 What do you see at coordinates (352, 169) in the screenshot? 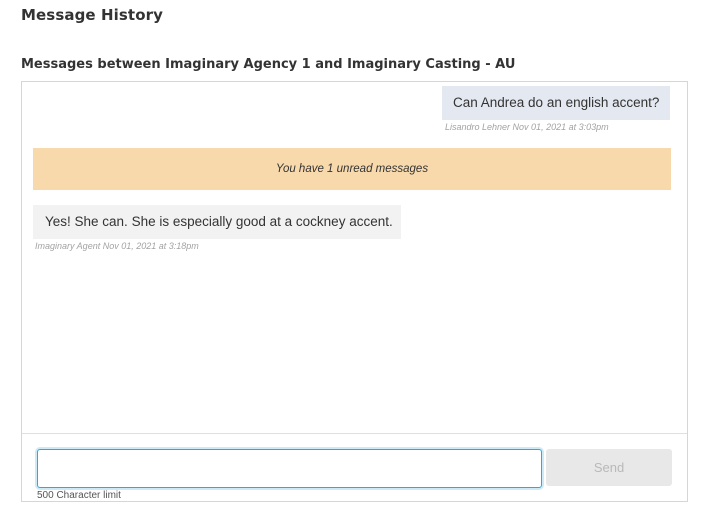
I see `unread-messages-banner: You have 1 unread messages` at bounding box center [352, 169].